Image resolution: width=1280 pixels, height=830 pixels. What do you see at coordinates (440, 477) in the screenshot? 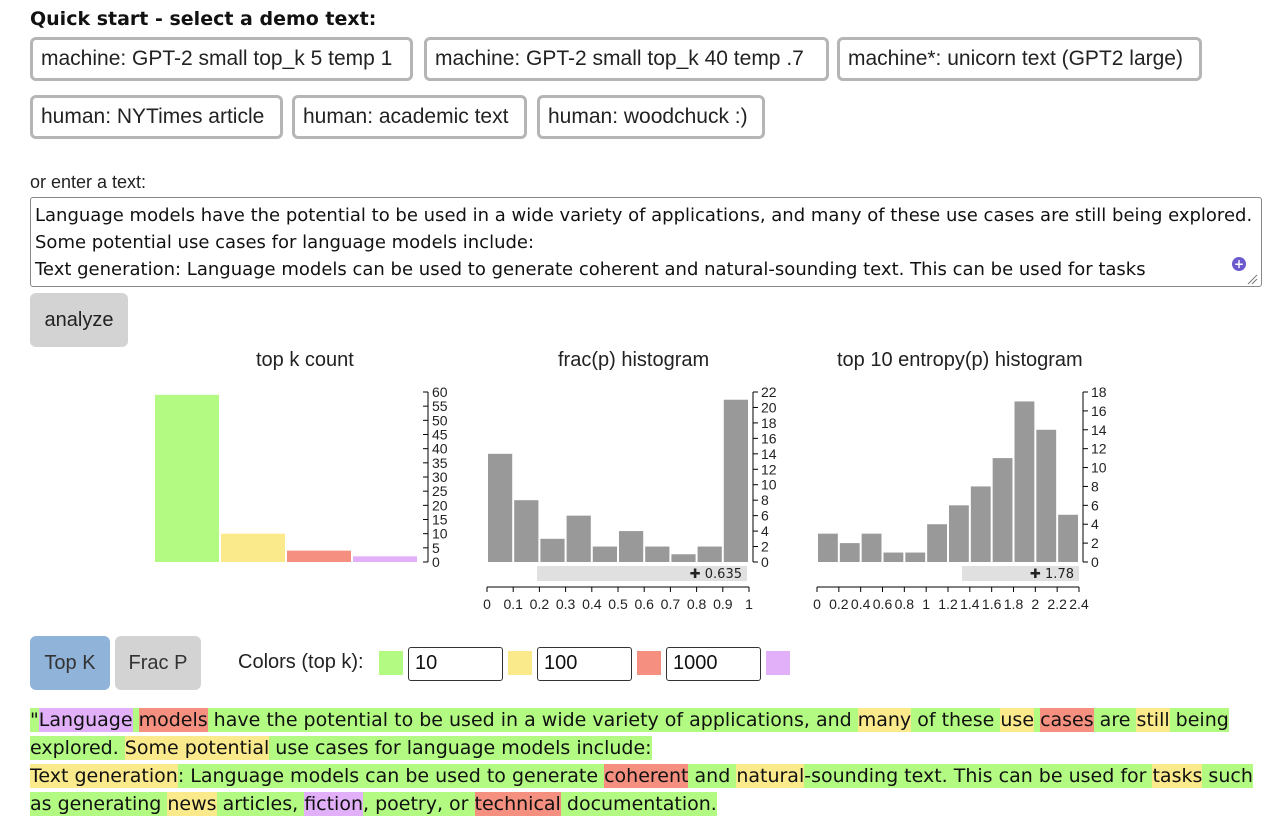
I see `topk-y-tick-label: 30` at bounding box center [440, 477].